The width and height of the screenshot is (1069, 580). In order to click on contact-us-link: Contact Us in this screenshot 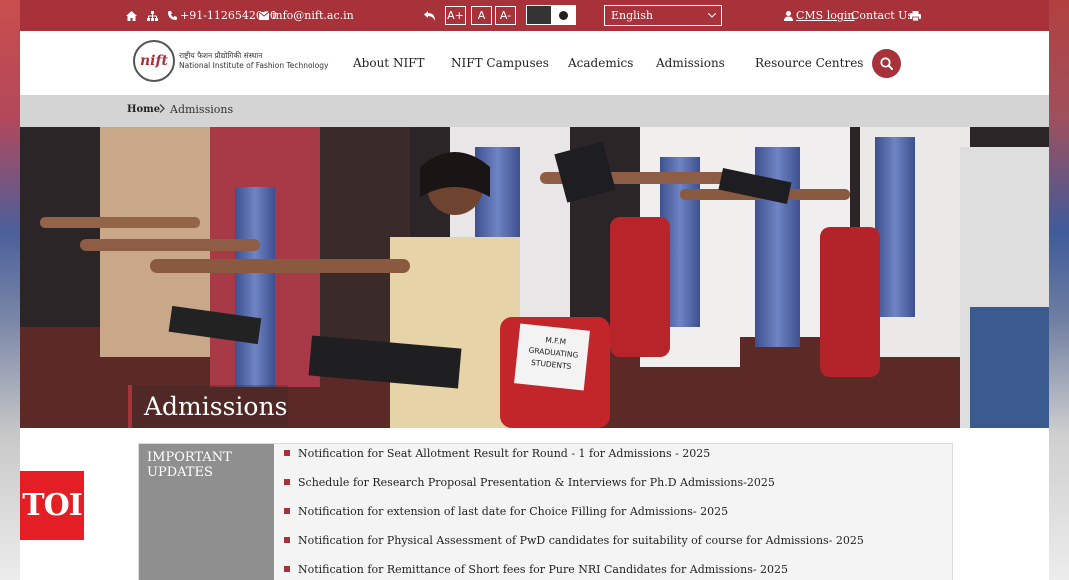, I will do `click(882, 15)`.